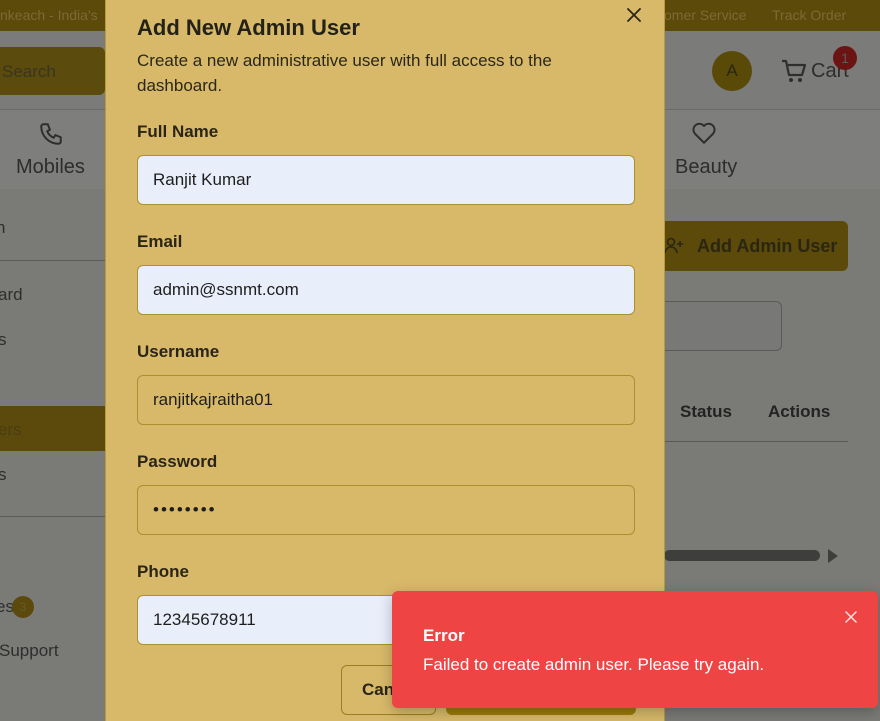 Image resolution: width=880 pixels, height=721 pixels. What do you see at coordinates (50, 167) in the screenshot?
I see `category-mobiles: Mobiles` at bounding box center [50, 167].